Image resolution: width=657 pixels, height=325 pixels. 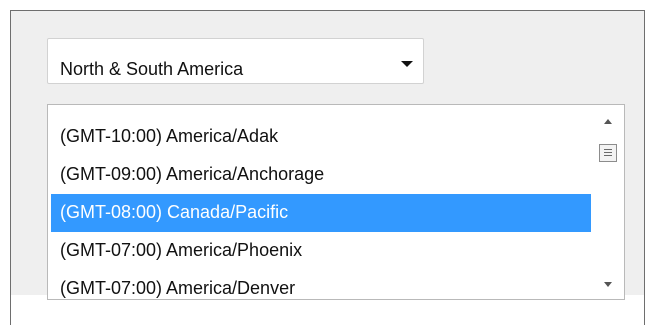 I want to click on timezone-option: (GMT-09:00) America/Anchorage, so click(x=321, y=175).